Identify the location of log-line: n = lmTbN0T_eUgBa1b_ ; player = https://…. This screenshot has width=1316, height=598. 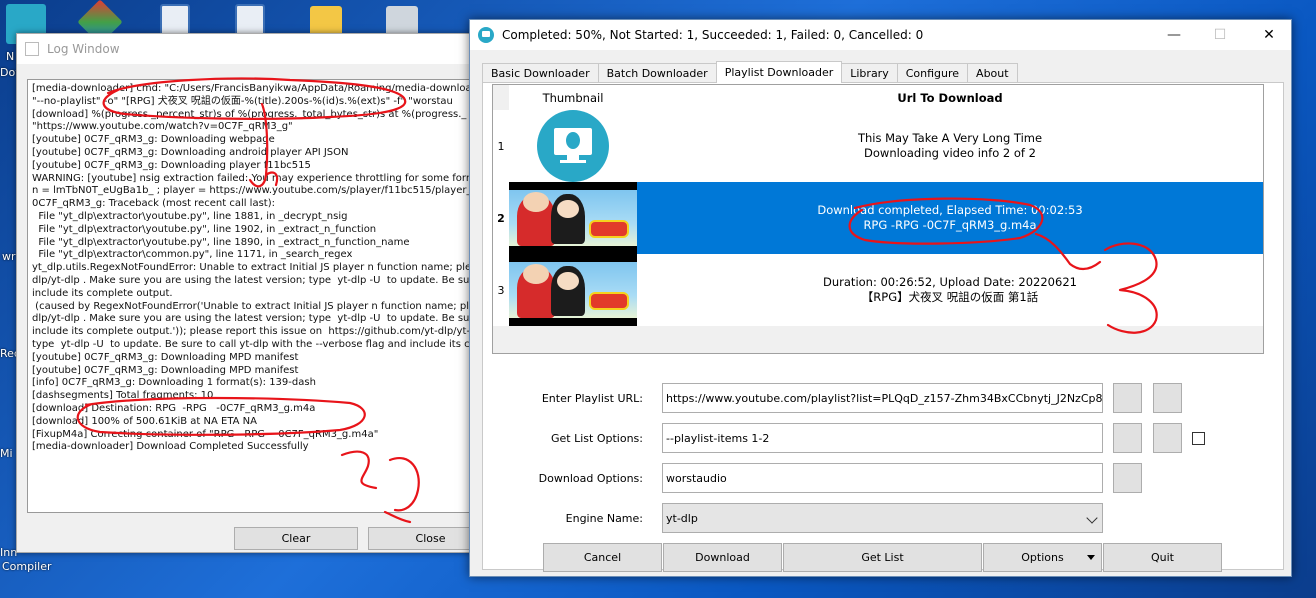
(253, 191).